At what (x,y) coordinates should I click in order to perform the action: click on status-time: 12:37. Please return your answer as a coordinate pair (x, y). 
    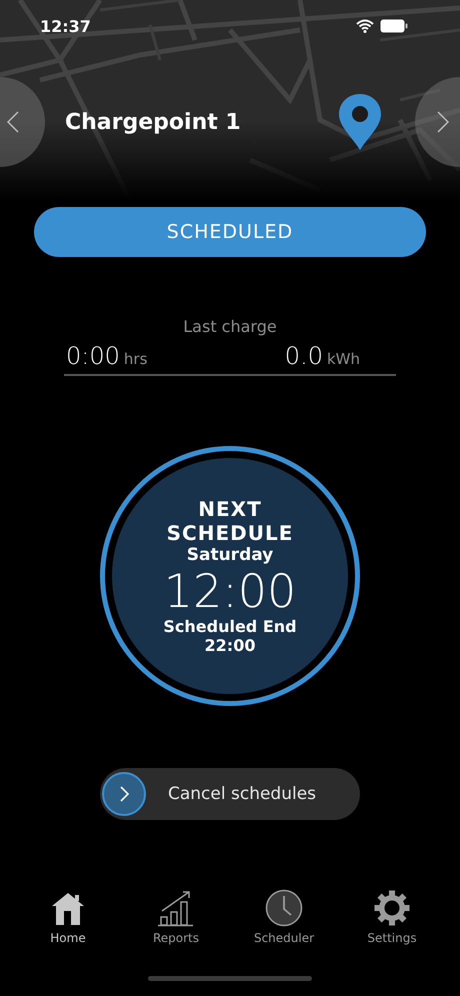
    Looking at the image, I should click on (65, 26).